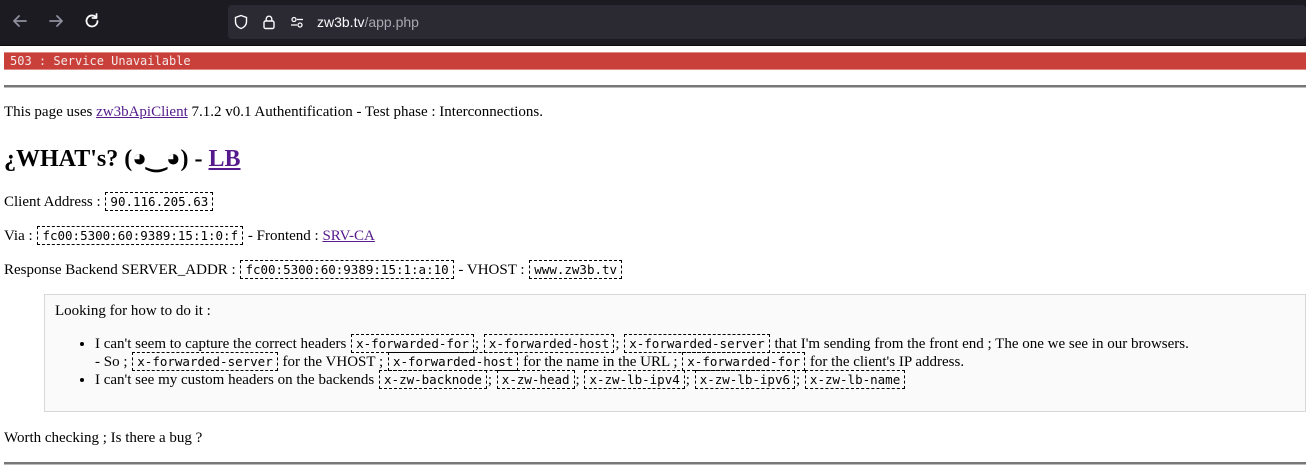 This screenshot has width=1306, height=468. I want to click on backend-value: fc00:5300:60:9389:15:1:a:10, so click(347, 269).